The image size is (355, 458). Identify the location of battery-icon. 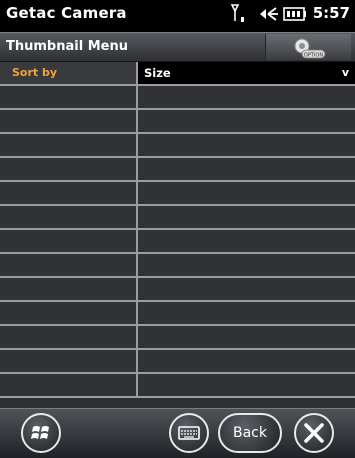
(295, 14).